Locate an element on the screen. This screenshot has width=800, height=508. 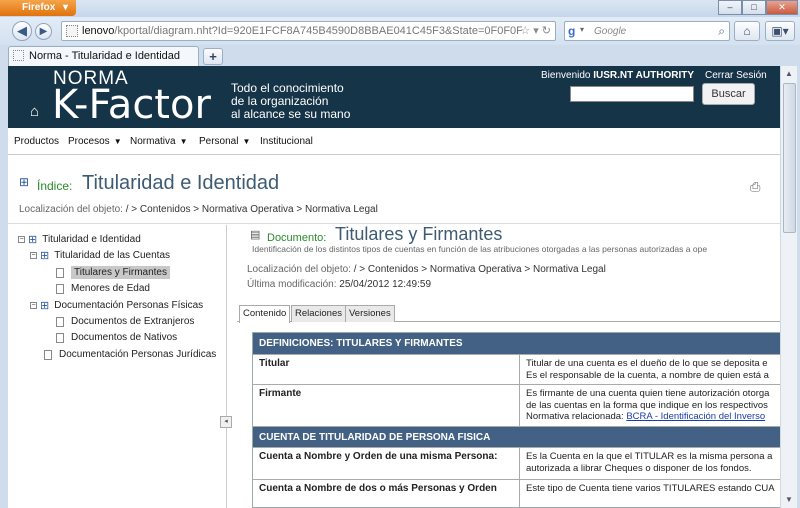
vertical-scrollbar: ▲ ▼ is located at coordinates (788, 287).